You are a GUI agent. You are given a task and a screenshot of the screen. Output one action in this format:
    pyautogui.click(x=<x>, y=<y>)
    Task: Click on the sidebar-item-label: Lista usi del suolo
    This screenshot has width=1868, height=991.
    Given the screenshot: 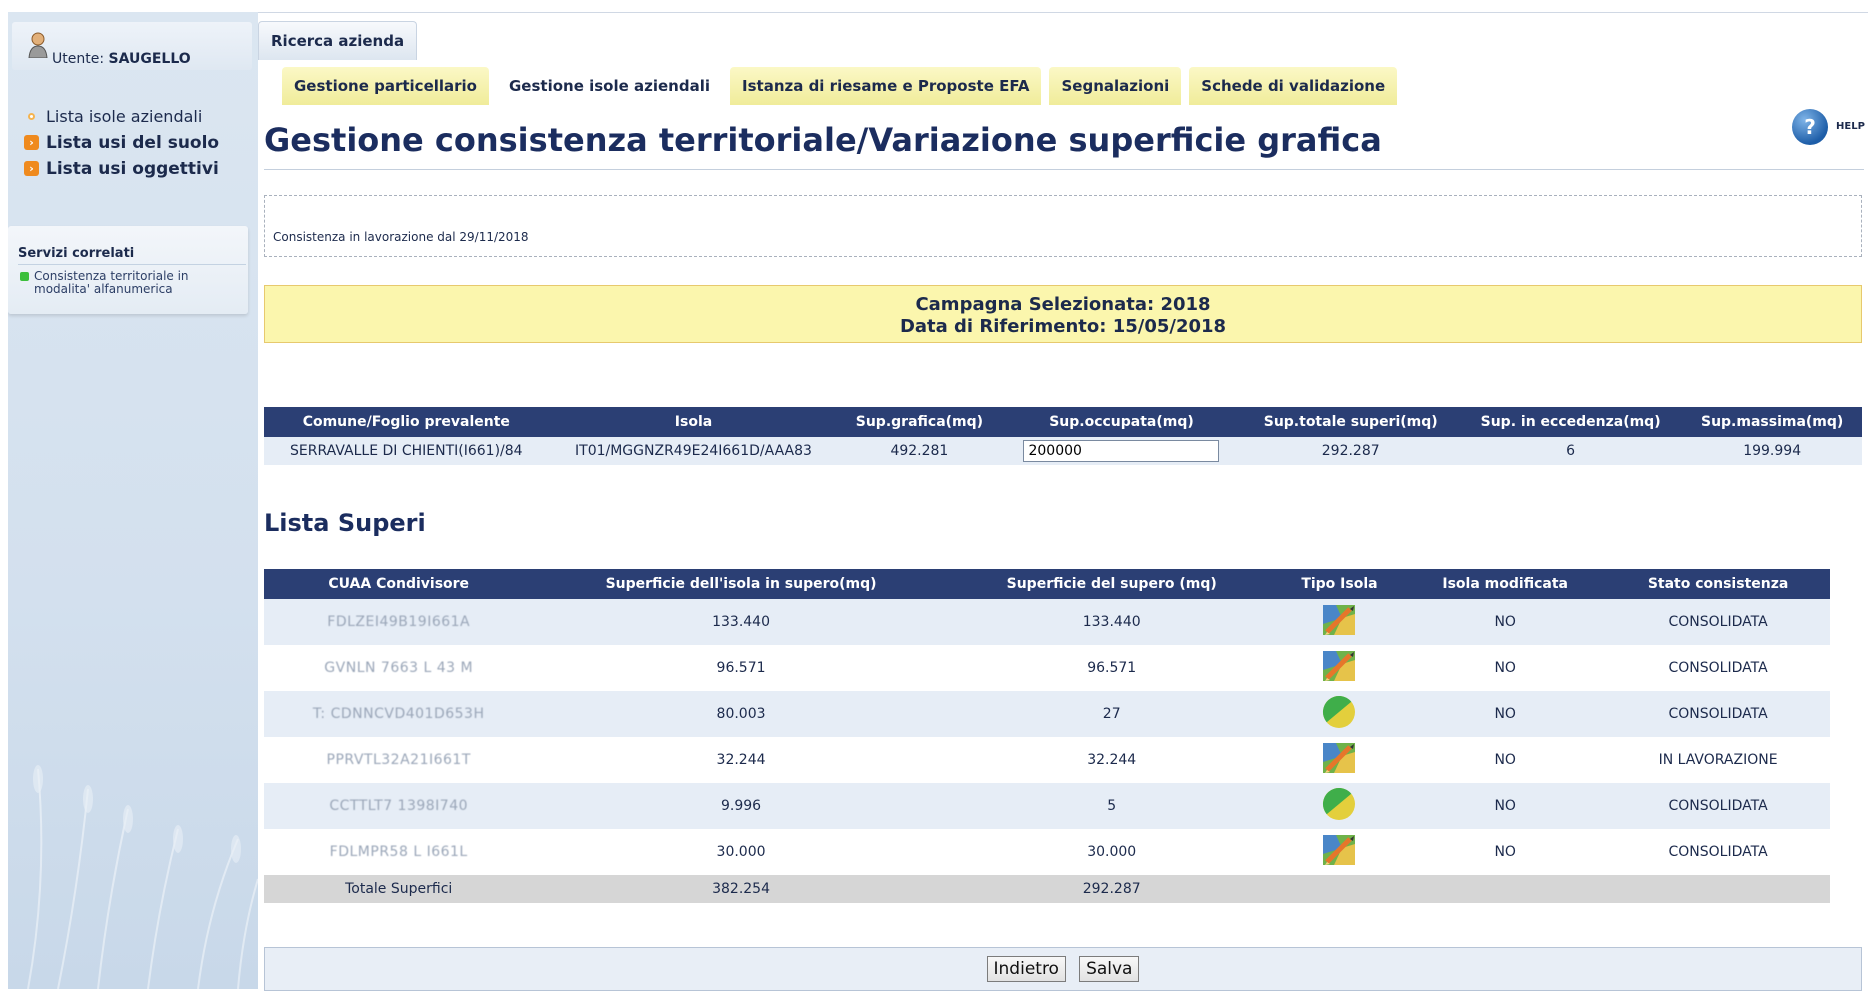 What is the action you would take?
    pyautogui.click(x=133, y=143)
    